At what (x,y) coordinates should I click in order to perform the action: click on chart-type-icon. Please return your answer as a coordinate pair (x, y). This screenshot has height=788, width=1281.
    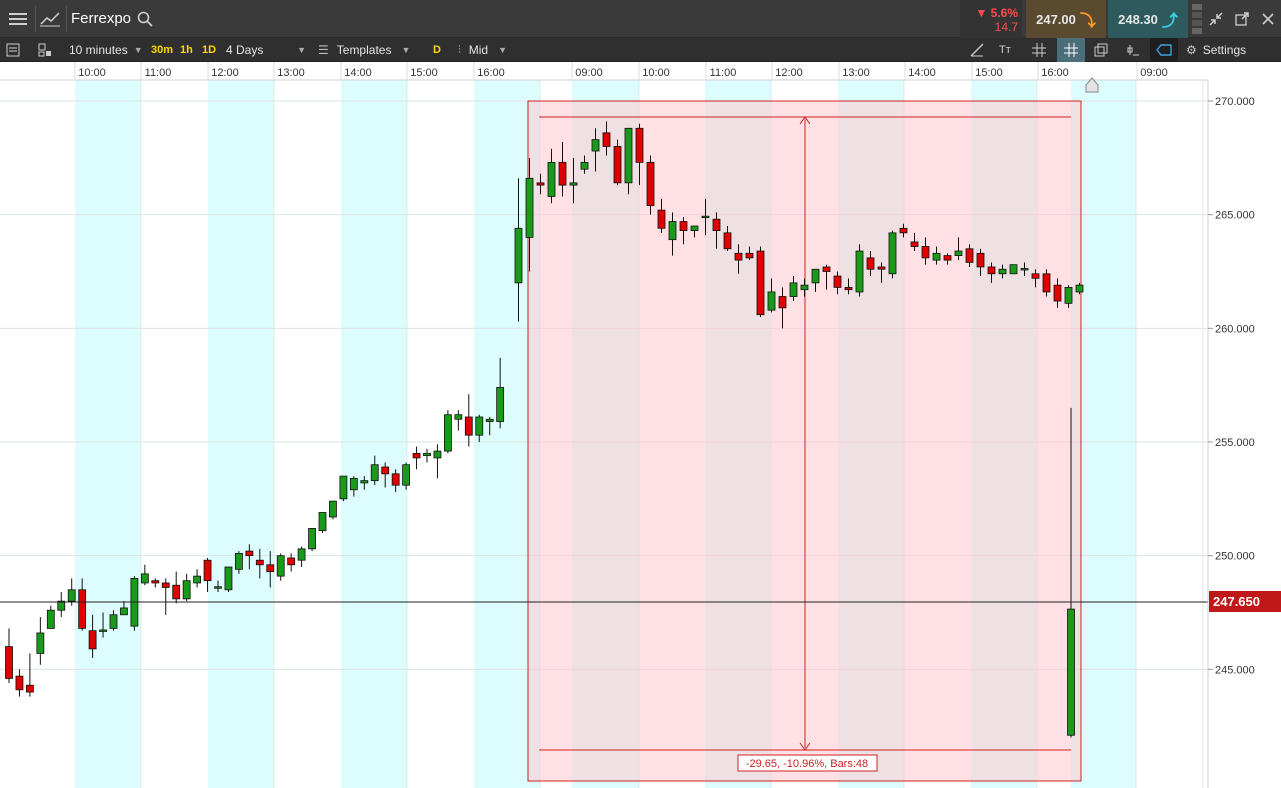
    Looking at the image, I should click on (50, 19).